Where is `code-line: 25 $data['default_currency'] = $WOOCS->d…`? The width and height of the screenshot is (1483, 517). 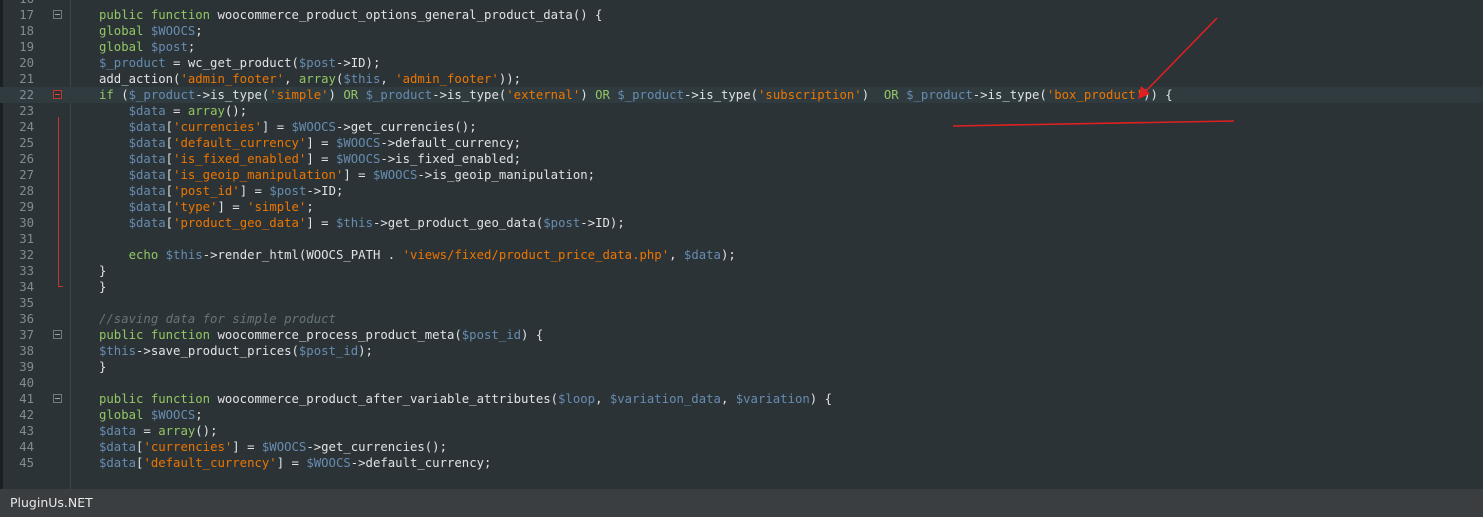 code-line: 25 $data['default_currency'] = $WOOCS->d… is located at coordinates (741, 143).